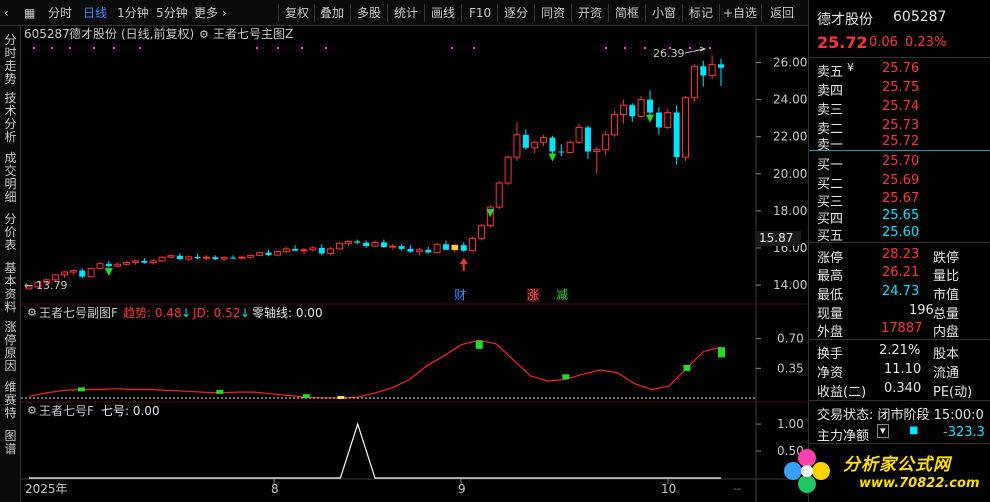 The image size is (990, 502). Describe the element at coordinates (10, 118) in the screenshot. I see `sidebar-item-technical: 技术分析` at that location.